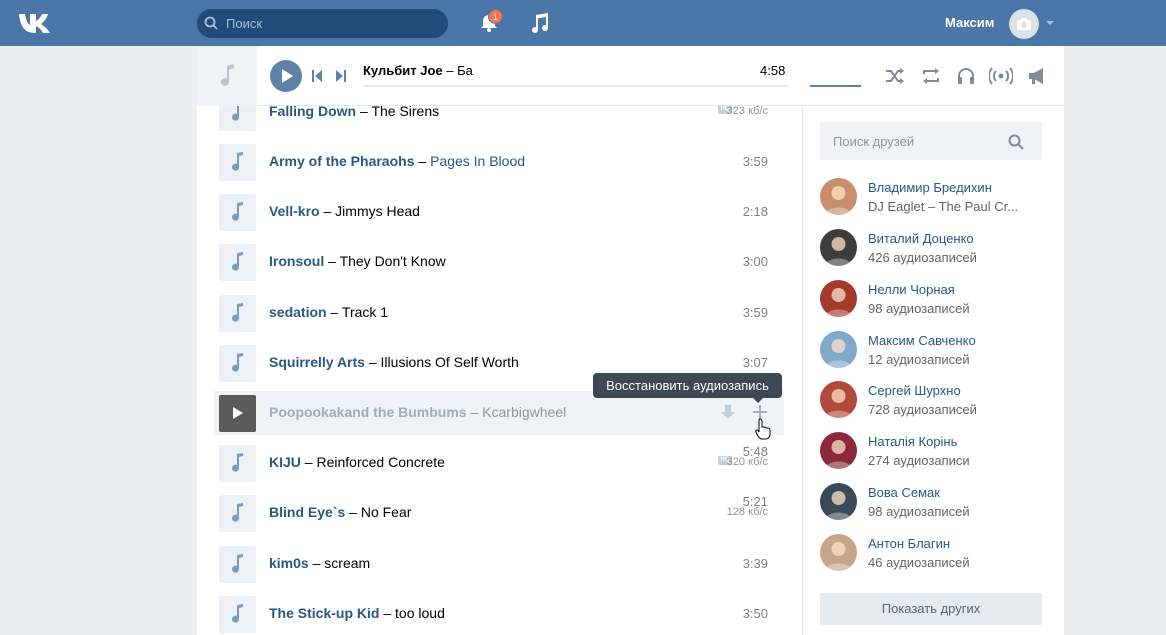 This screenshot has height=635, width=1166. Describe the element at coordinates (835, 86) in the screenshot. I see `volume-slider` at that location.